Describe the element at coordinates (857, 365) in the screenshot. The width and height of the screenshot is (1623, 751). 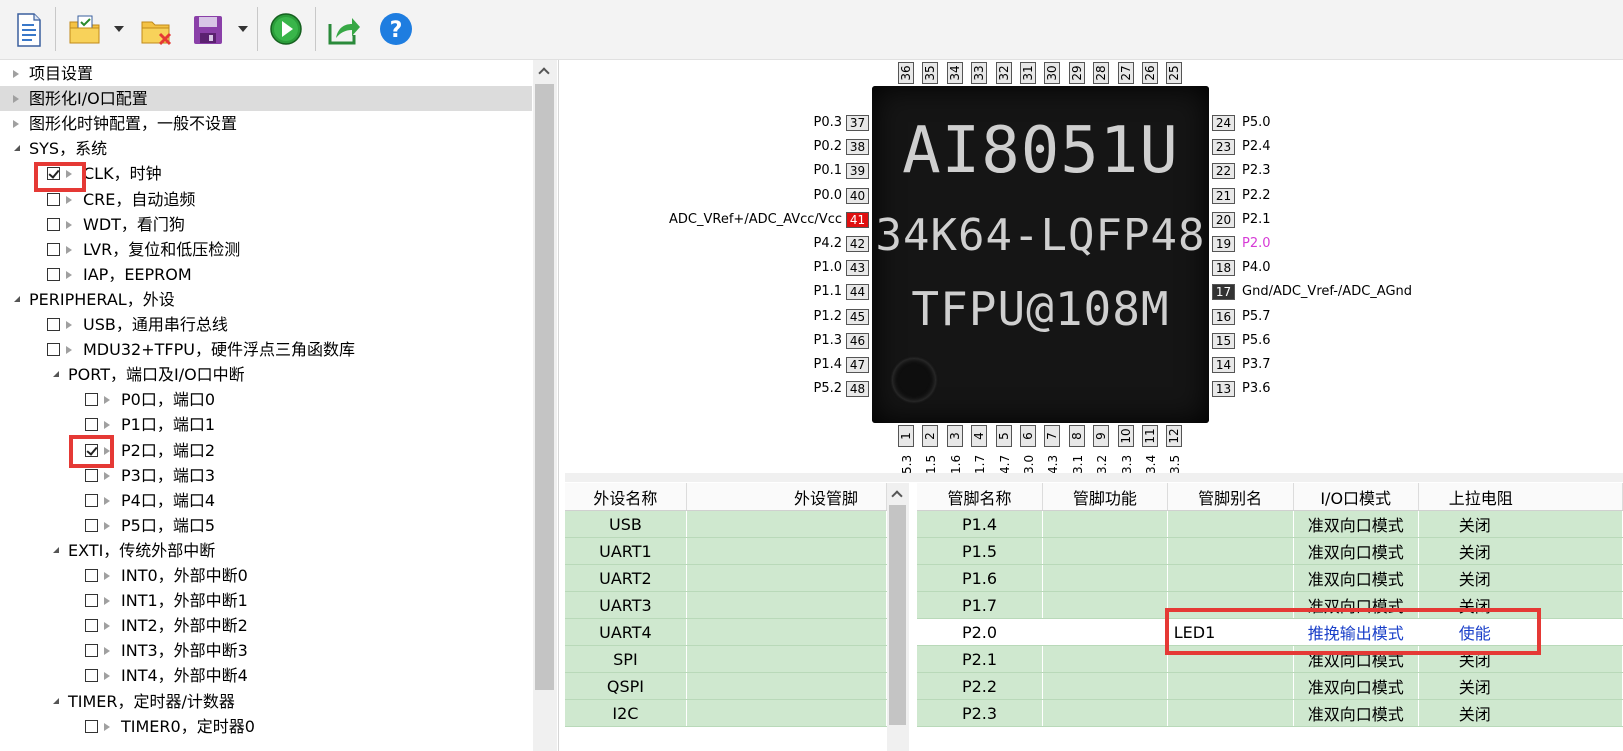
I see `pin-left: 47` at that location.